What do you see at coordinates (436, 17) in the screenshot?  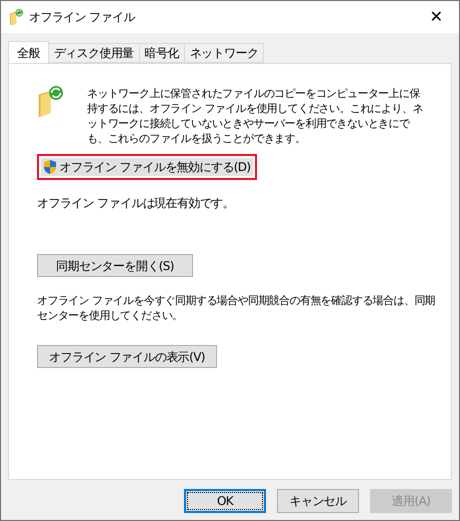 I see `close-button: ✕` at bounding box center [436, 17].